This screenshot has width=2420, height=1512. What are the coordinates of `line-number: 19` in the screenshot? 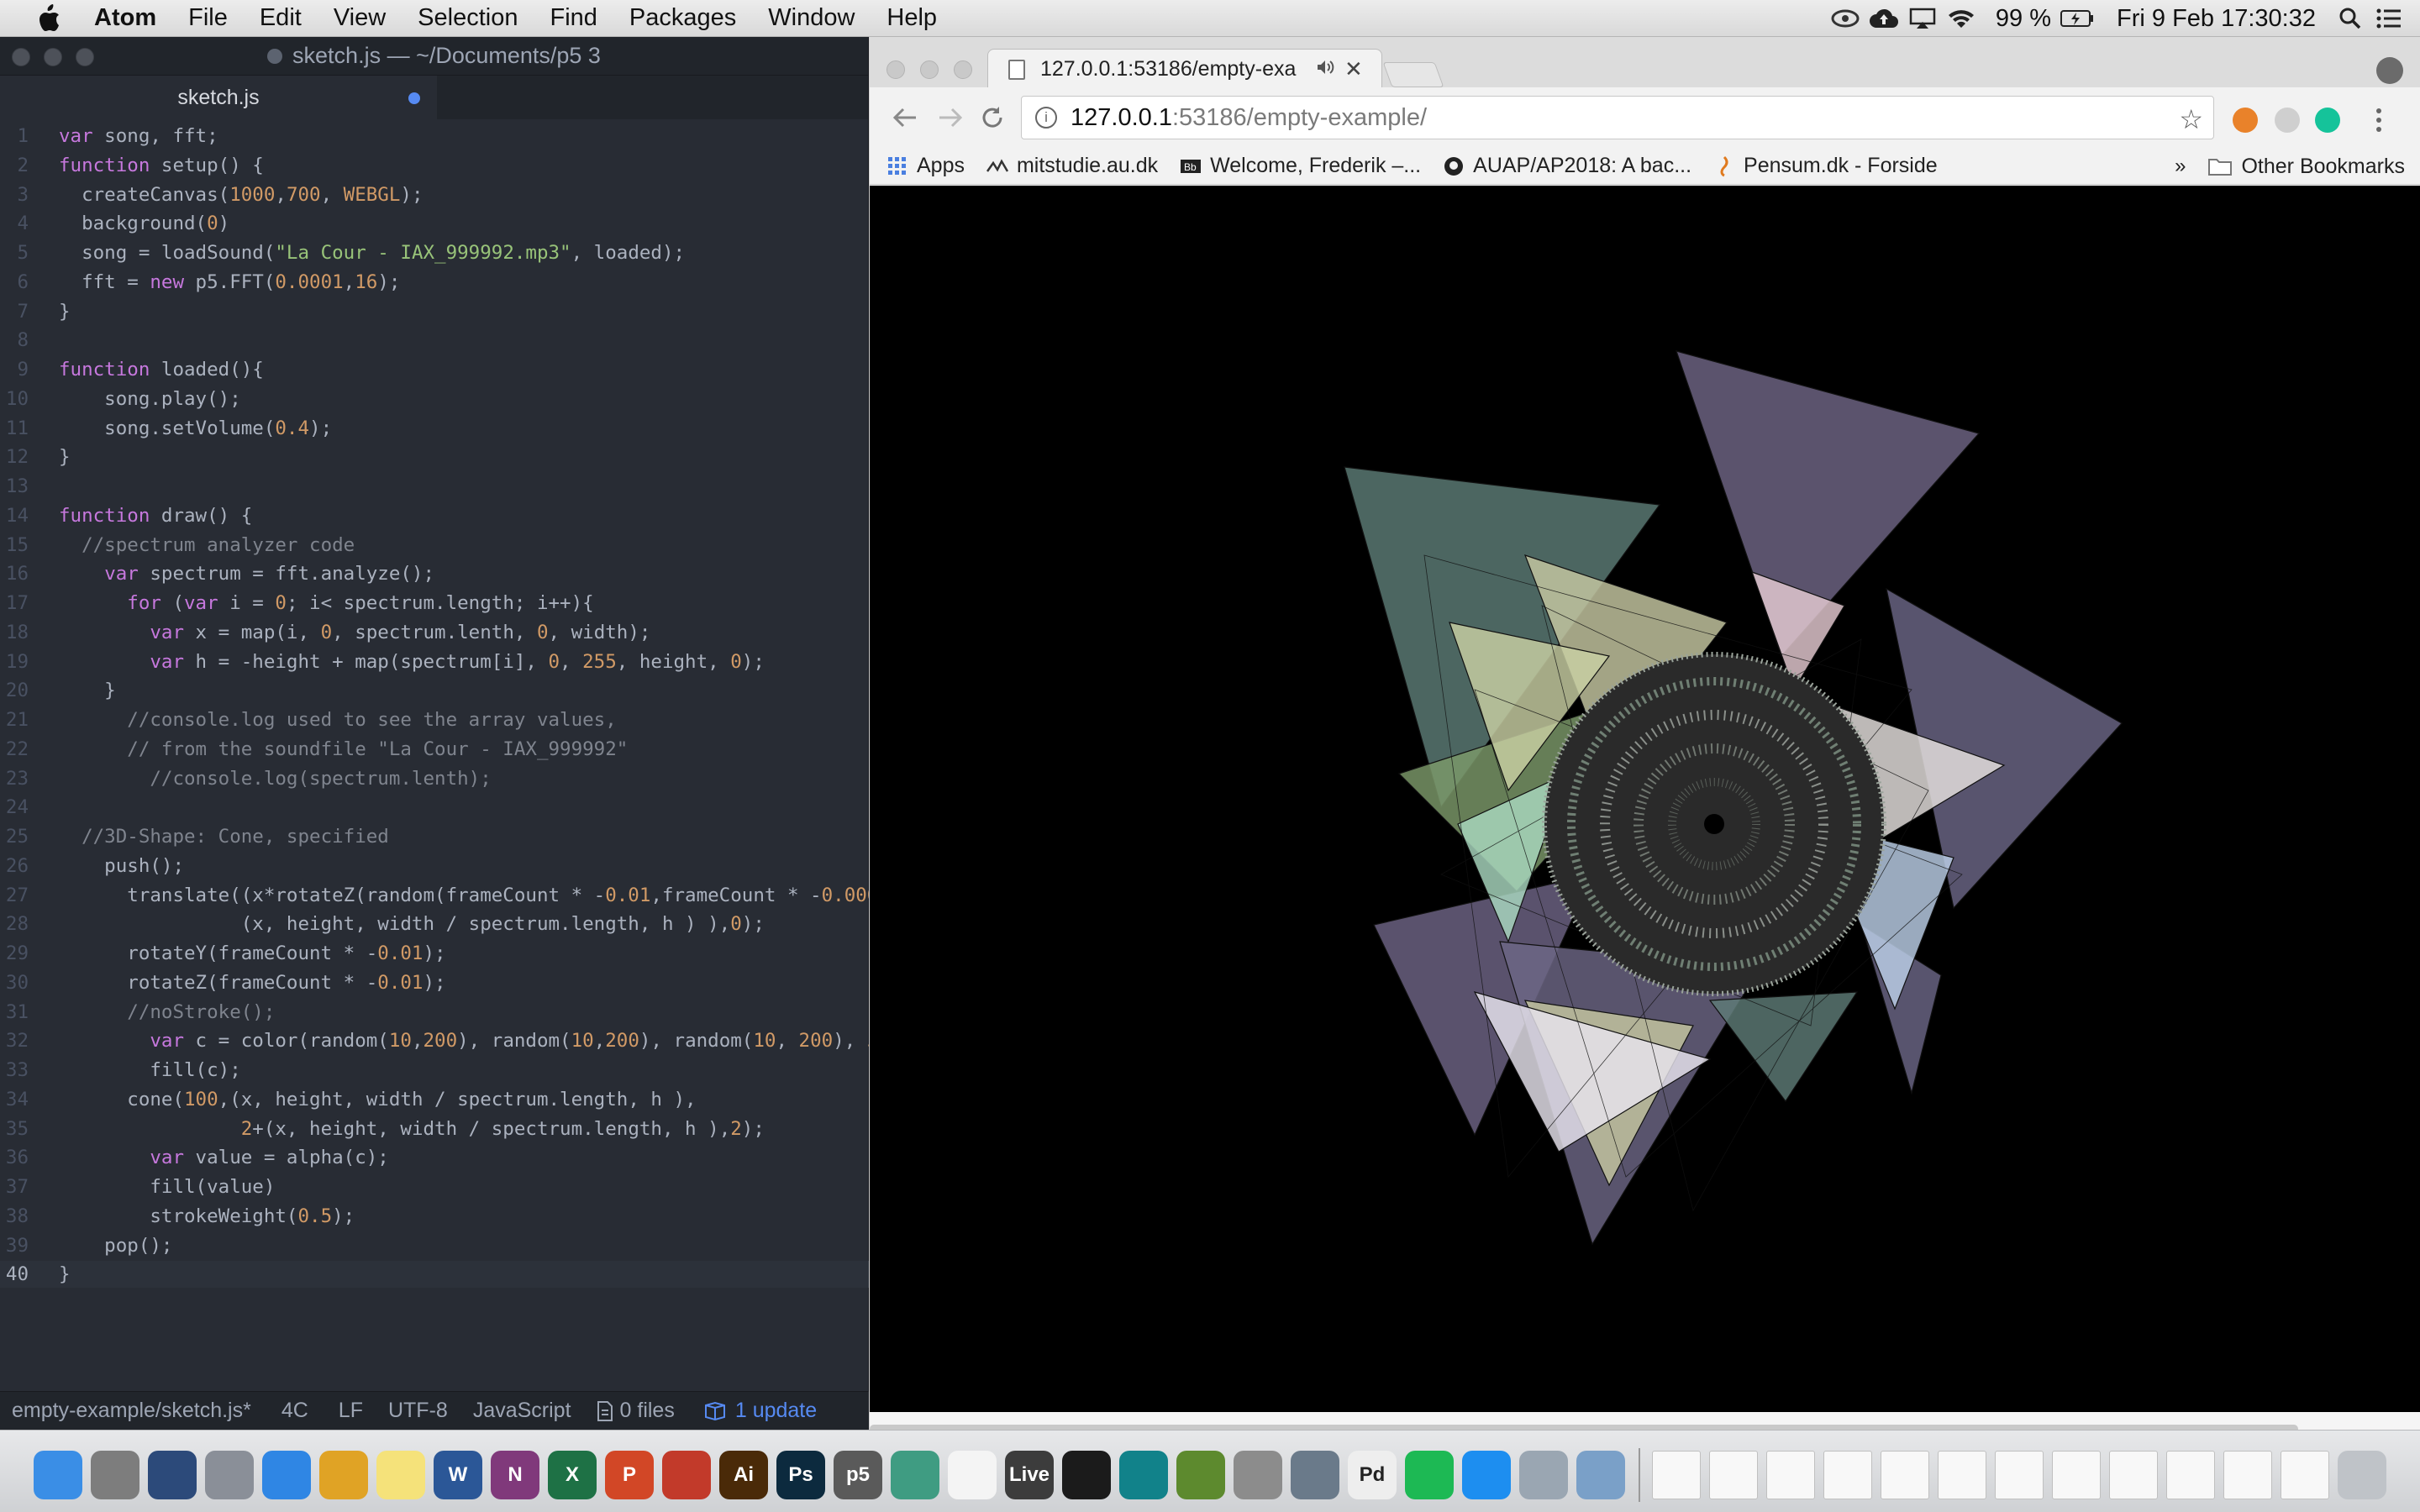 It's located at (15, 661).